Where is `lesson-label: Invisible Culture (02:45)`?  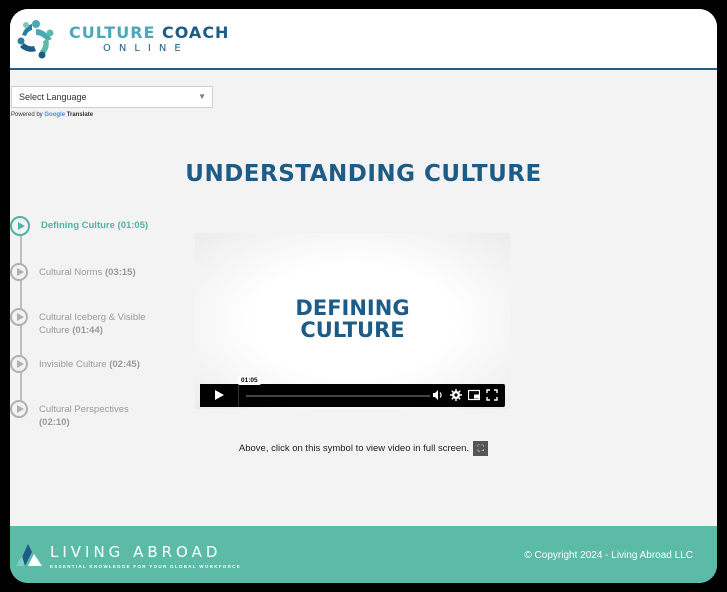
lesson-label: Invisible Culture (02:45) is located at coordinates (99, 363).